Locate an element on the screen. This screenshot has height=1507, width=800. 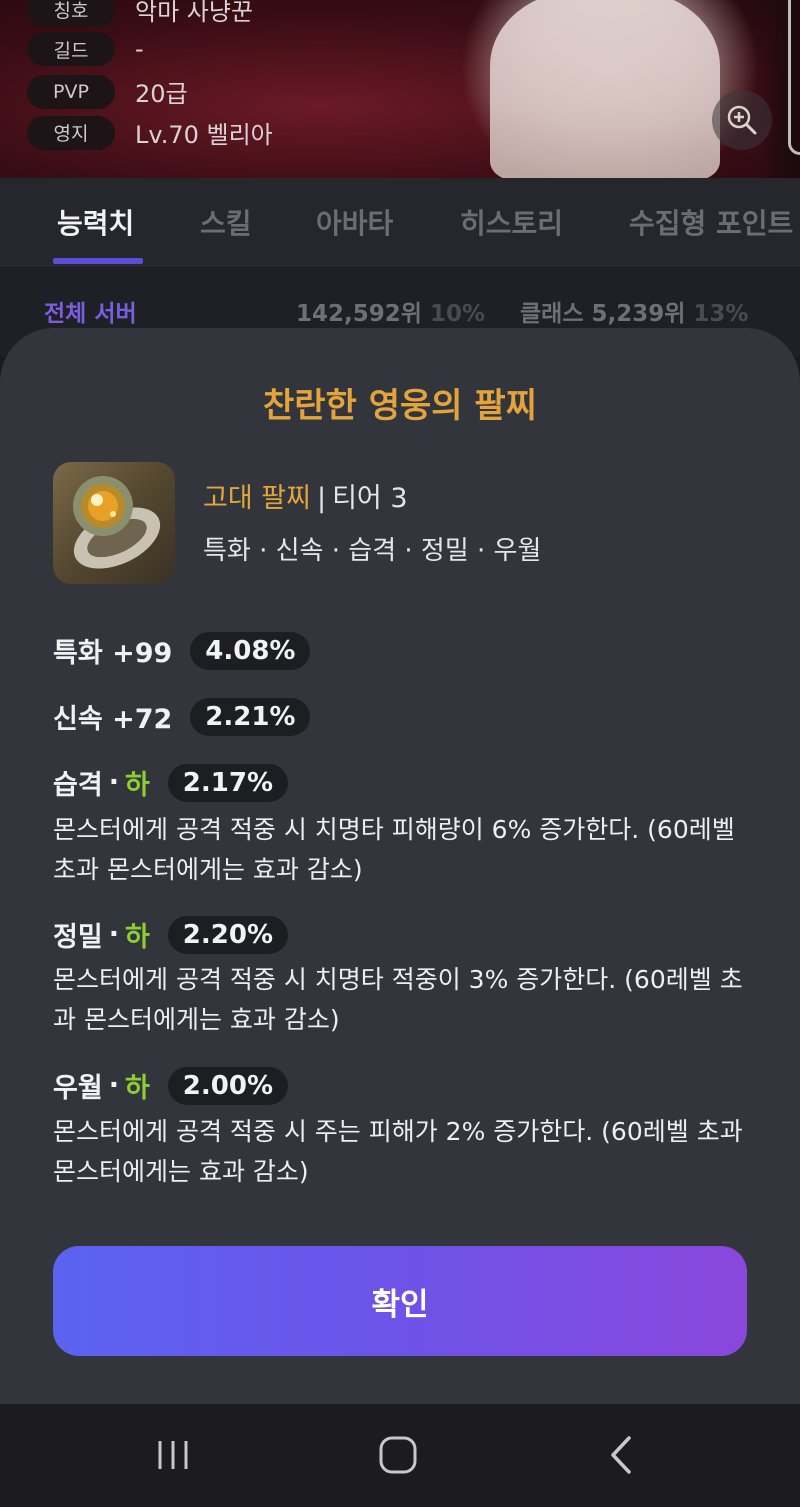
zoom-button is located at coordinates (742, 120).